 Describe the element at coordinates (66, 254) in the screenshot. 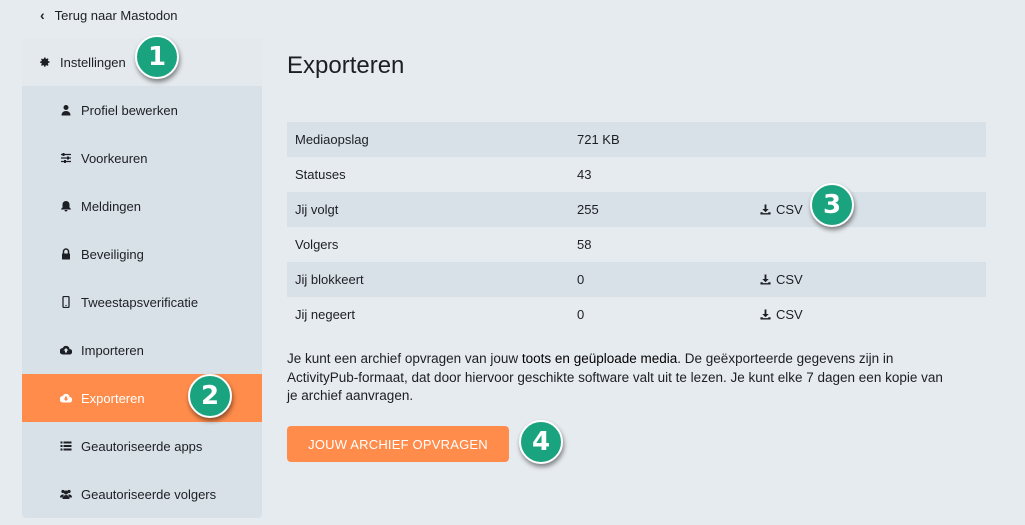

I see `lock-icon` at that location.